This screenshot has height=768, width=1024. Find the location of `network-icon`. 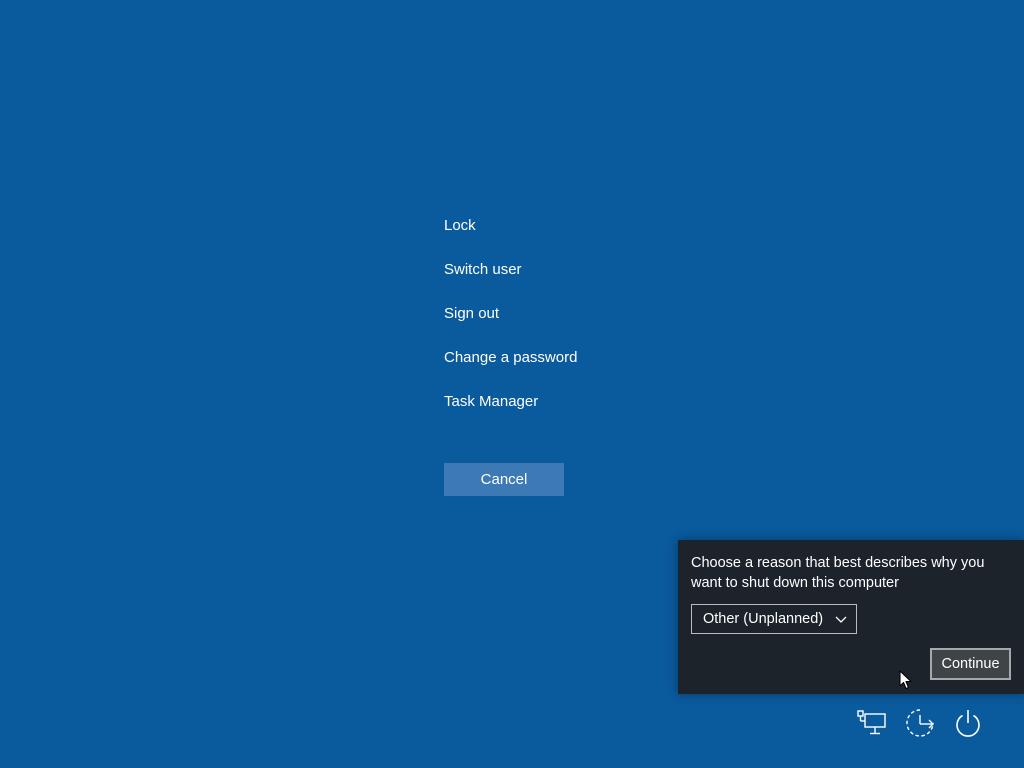

network-icon is located at coordinates (872, 723).